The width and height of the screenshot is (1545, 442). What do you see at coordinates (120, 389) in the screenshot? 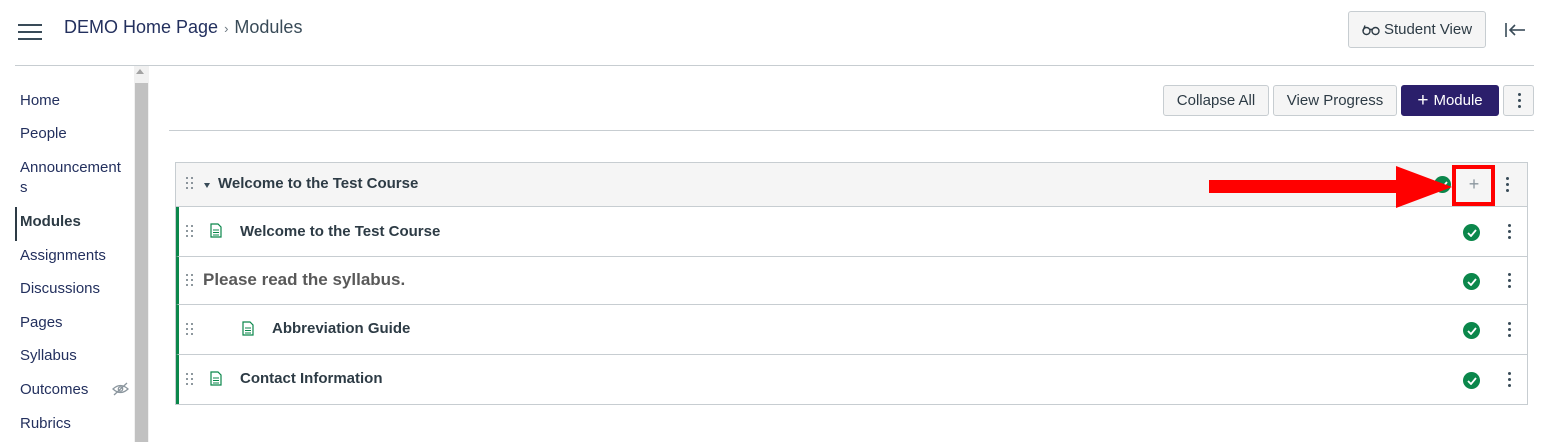
I see `eye-hidden-icon` at bounding box center [120, 389].